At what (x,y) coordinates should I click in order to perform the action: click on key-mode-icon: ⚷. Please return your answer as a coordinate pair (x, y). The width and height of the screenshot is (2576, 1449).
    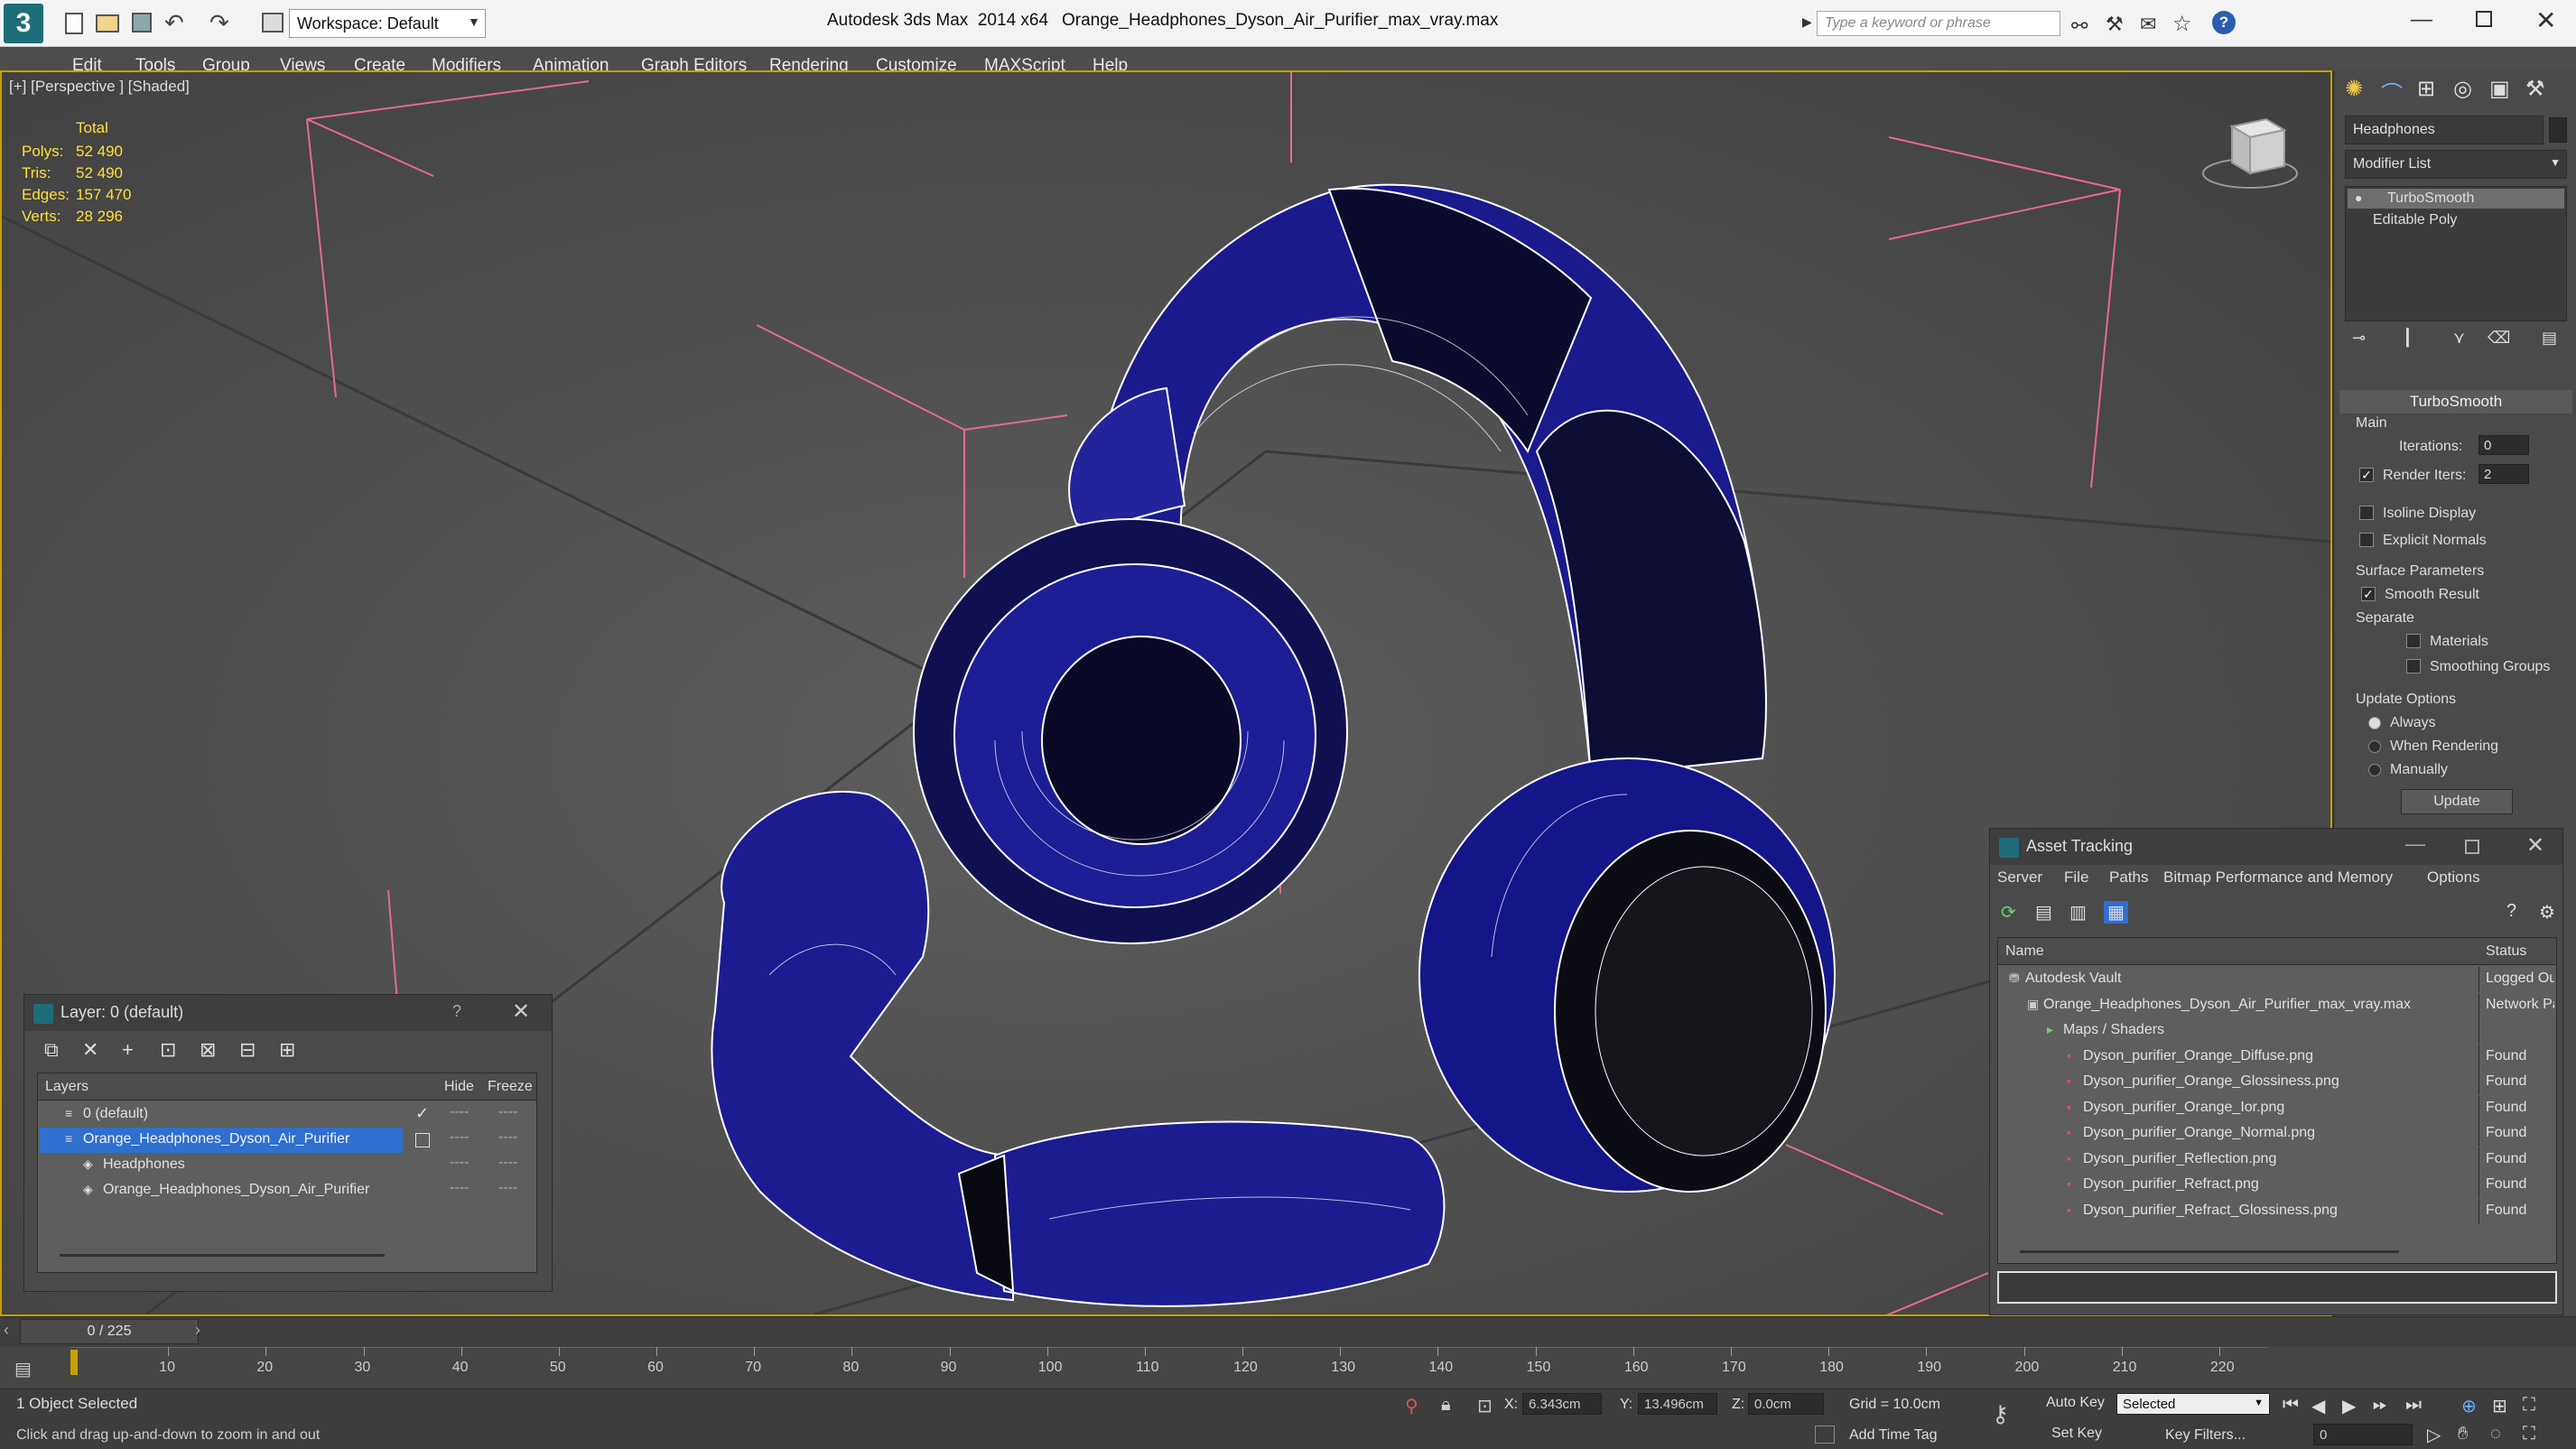
    Looking at the image, I should click on (2000, 1414).